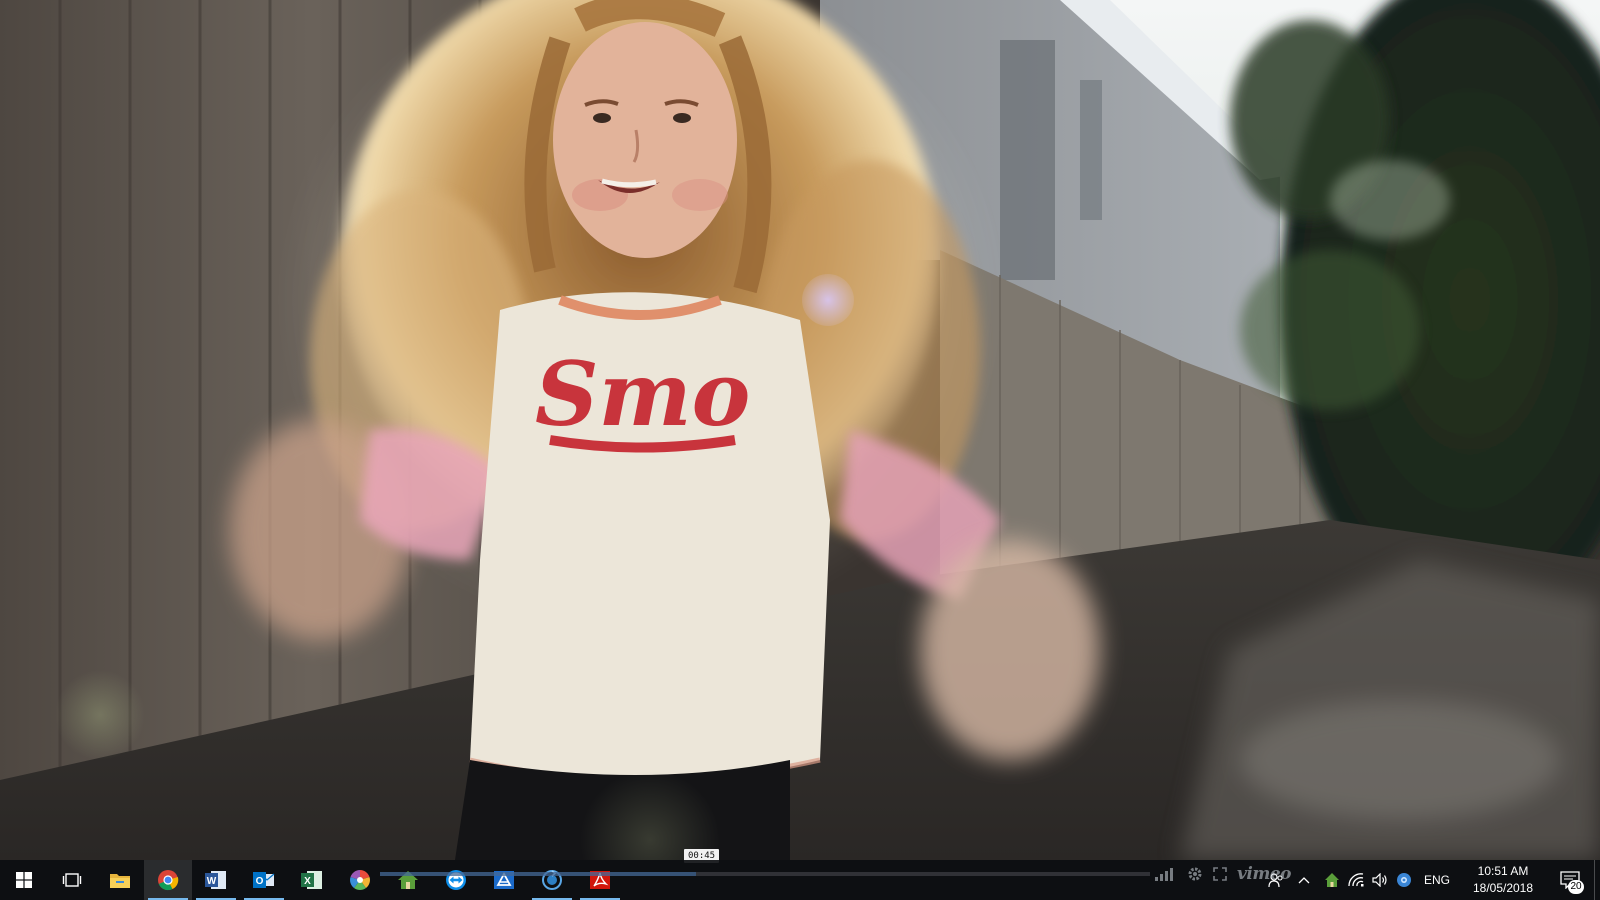  I want to click on action-center-button: 20, so click(1570, 880).